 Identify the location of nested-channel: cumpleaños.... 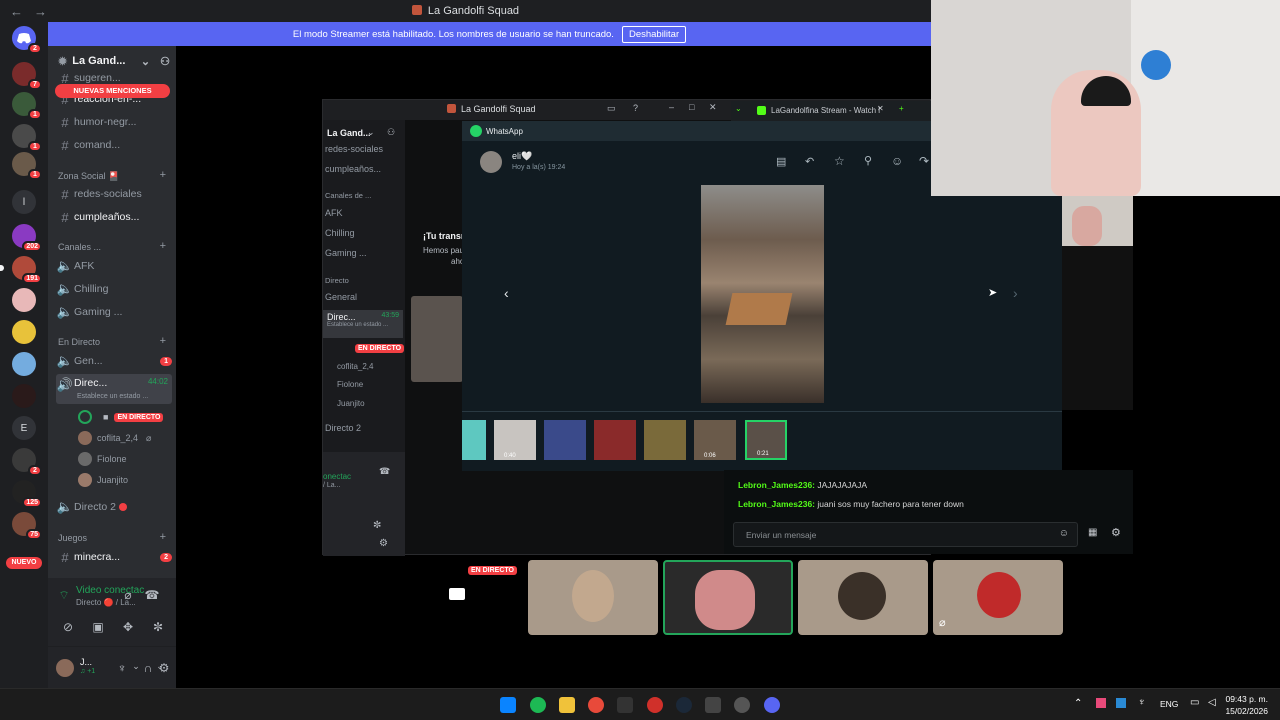
(353, 169).